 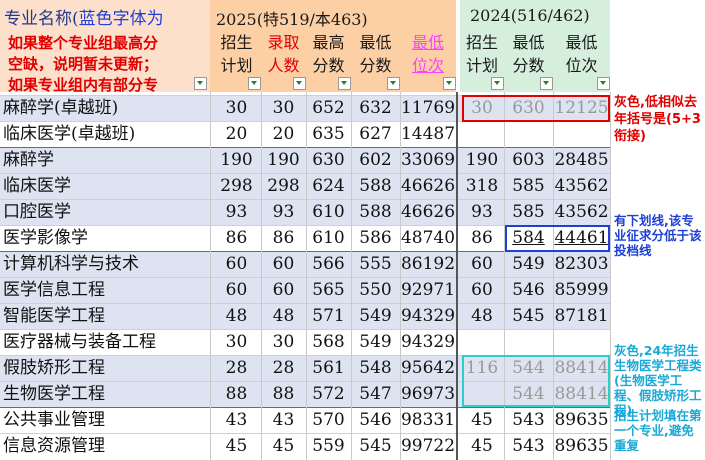 I want to click on cell-rank25: 33069, so click(x=428, y=160).